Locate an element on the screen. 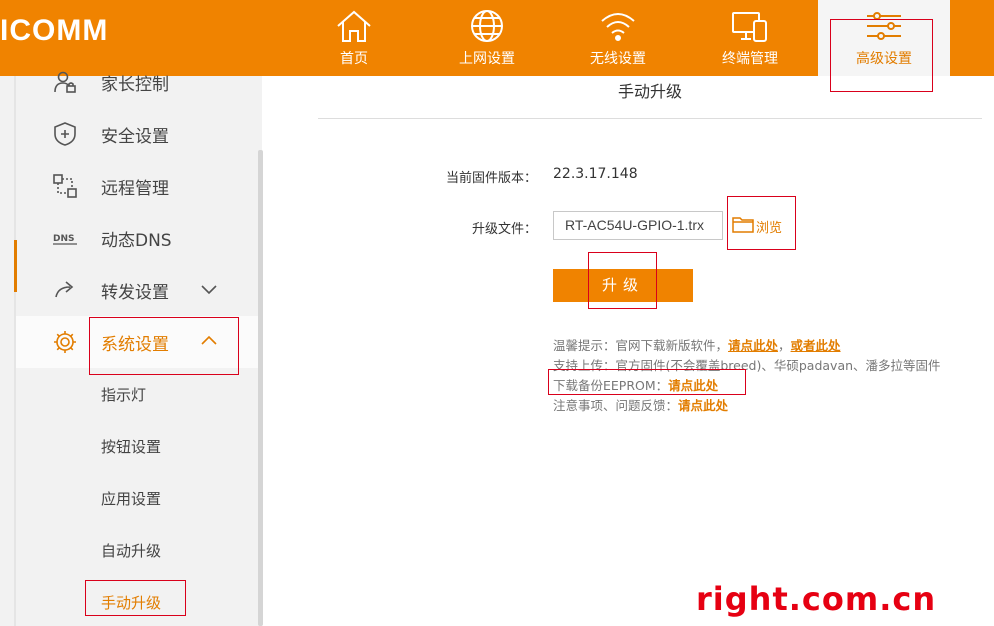  tip-line-official-download: 温馨提示：官网下载新版软件，请点此处，或者此处 is located at coordinates (697, 344).